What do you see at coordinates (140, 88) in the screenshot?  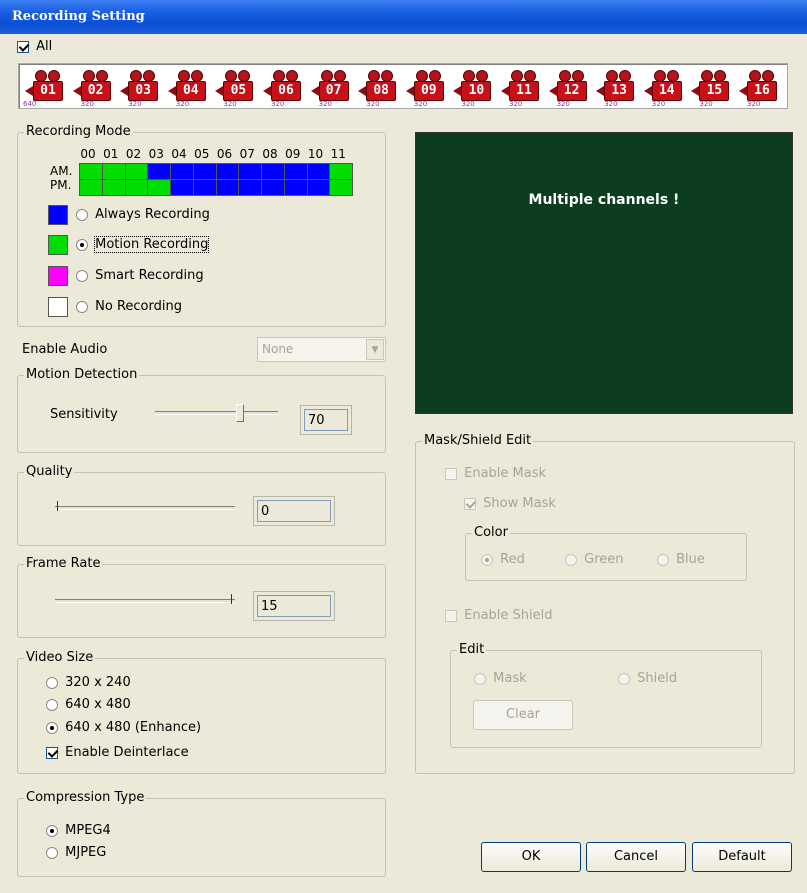 I see `channel-03-icon: 03 320` at bounding box center [140, 88].